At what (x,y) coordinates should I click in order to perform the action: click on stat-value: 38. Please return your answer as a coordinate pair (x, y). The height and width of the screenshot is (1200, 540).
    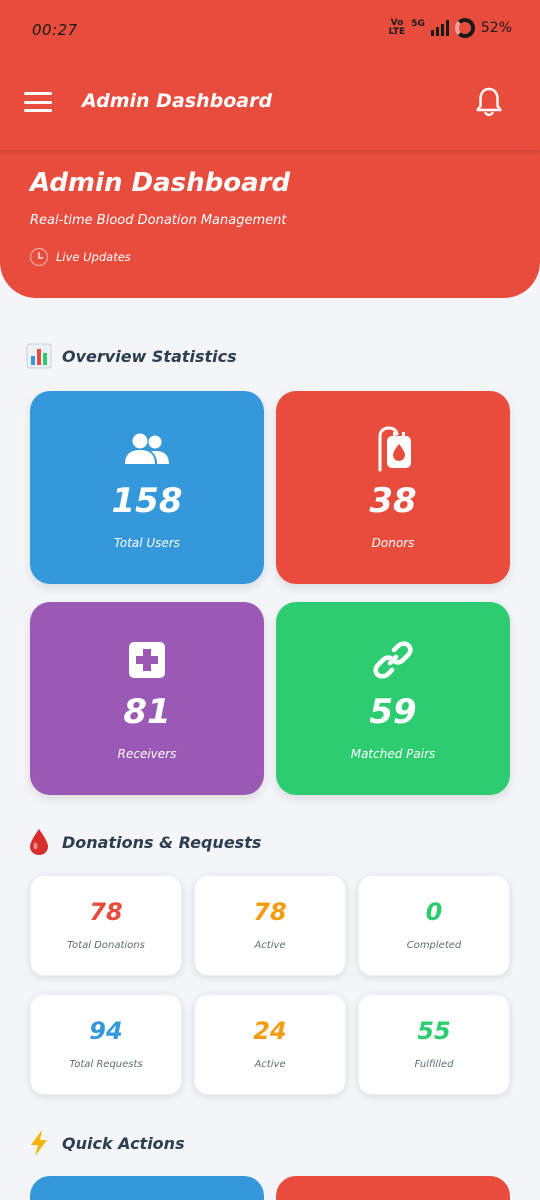
    Looking at the image, I should click on (393, 501).